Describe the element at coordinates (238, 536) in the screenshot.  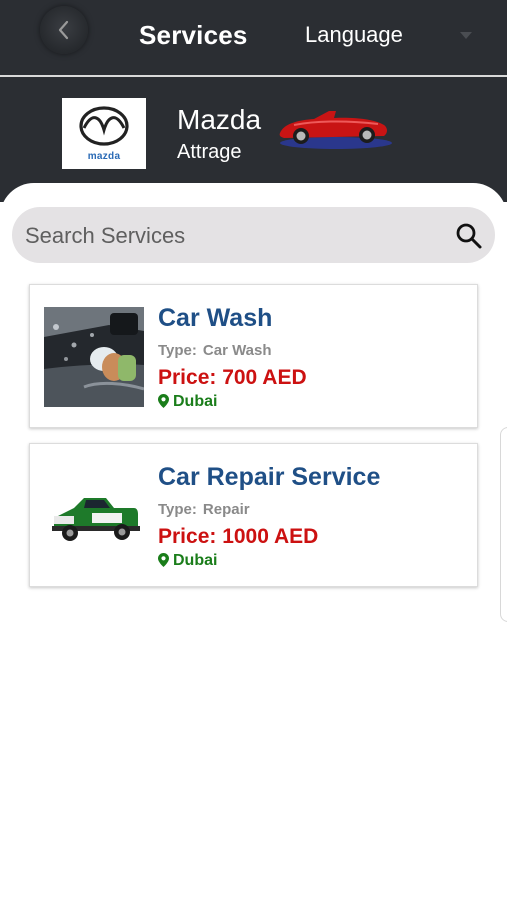
I see `service-price: Price: 1000 AED` at that location.